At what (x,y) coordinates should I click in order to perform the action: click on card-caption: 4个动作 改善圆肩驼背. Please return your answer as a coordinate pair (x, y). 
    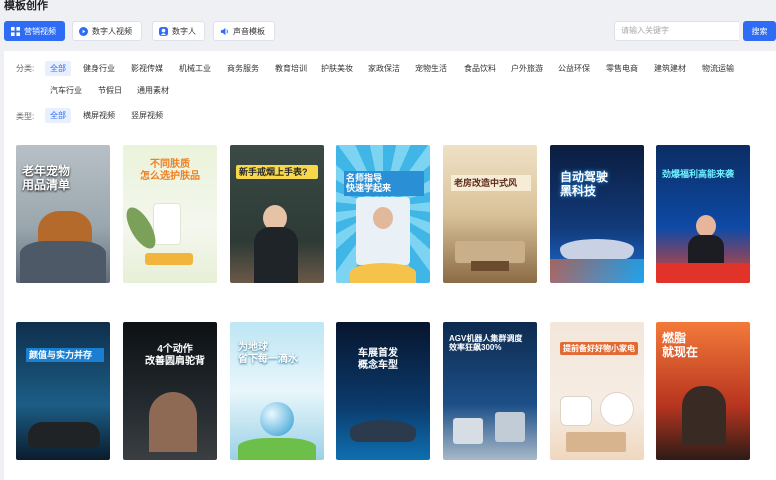
    Looking at the image, I should click on (175, 355).